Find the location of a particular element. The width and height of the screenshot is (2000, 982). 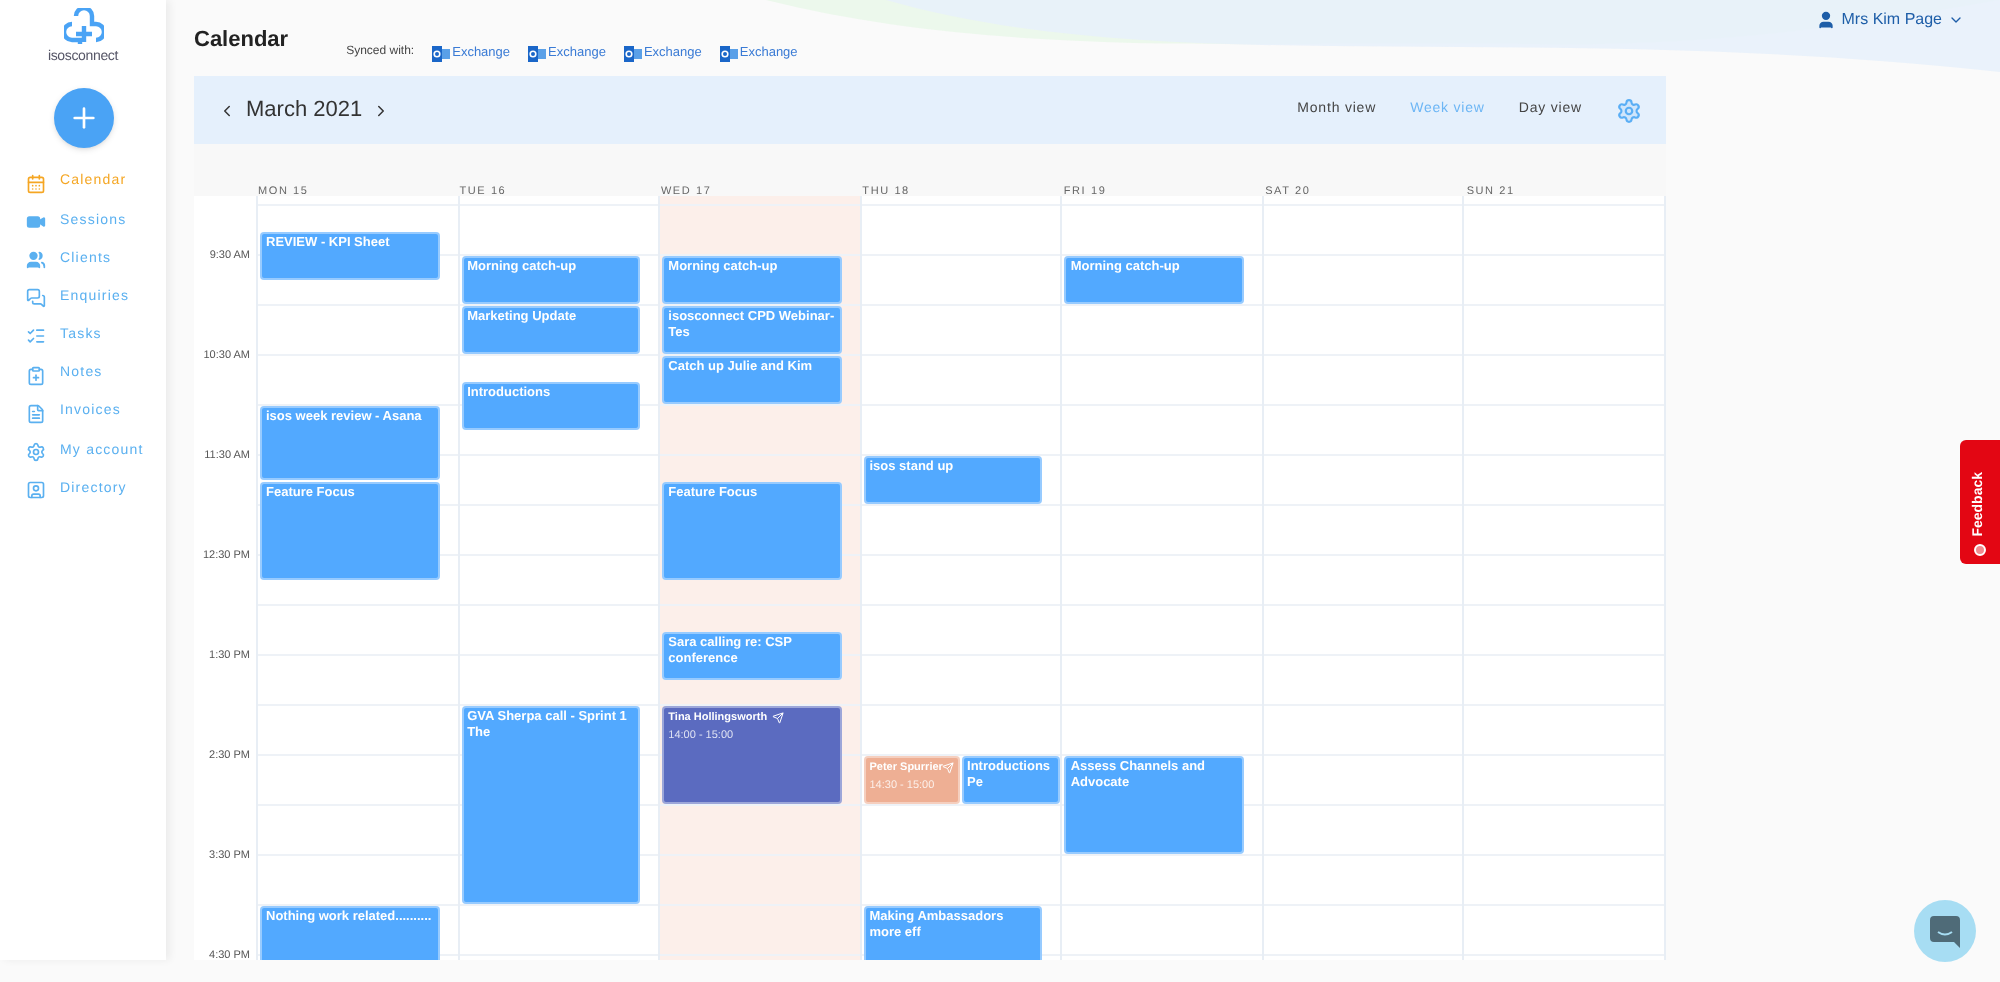

contact-card-icon is located at coordinates (36, 490).